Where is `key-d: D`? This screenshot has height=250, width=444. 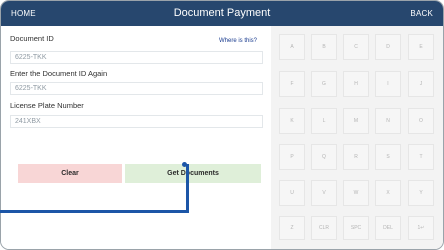 key-d: D is located at coordinates (388, 47).